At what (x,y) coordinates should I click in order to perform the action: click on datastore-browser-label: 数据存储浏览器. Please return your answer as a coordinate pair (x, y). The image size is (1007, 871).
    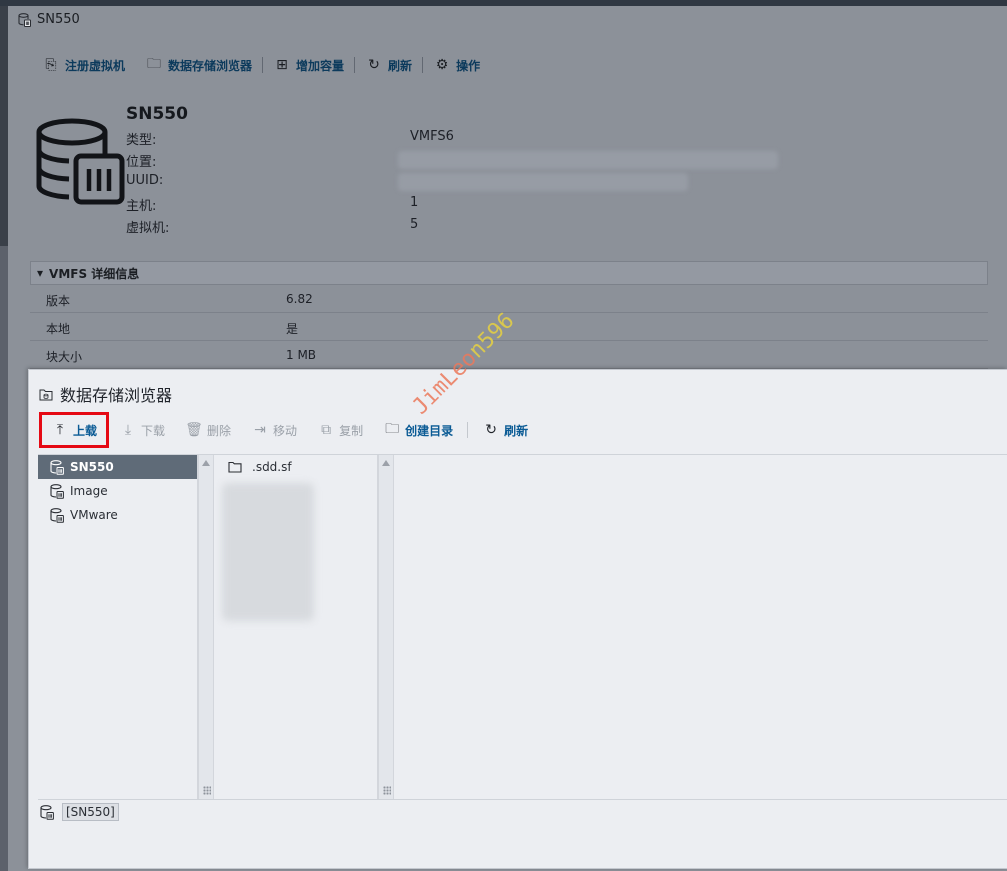
    Looking at the image, I should click on (210, 65).